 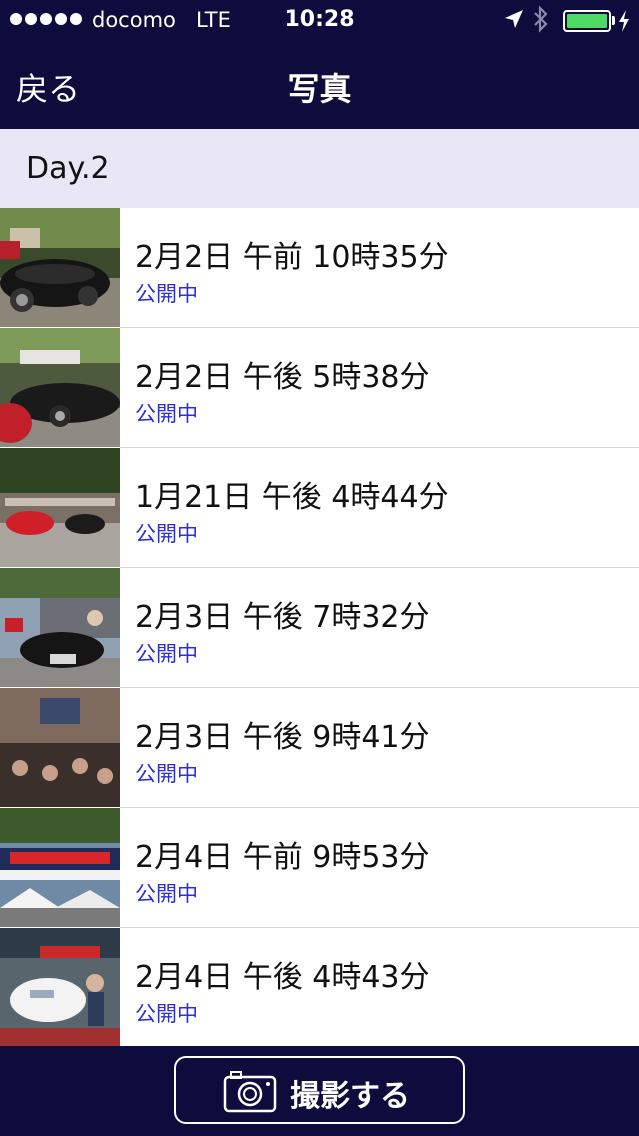 What do you see at coordinates (350, 1096) in the screenshot?
I see `take-photo-label: 撮影する` at bounding box center [350, 1096].